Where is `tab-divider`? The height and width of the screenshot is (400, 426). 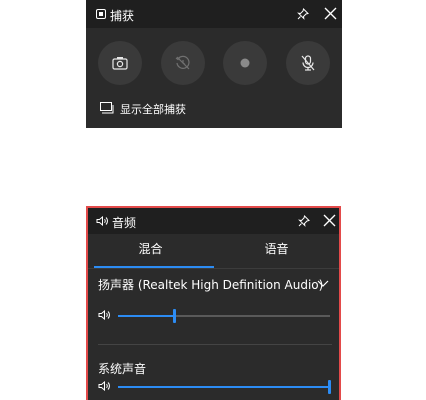 tab-divider is located at coordinates (213, 268).